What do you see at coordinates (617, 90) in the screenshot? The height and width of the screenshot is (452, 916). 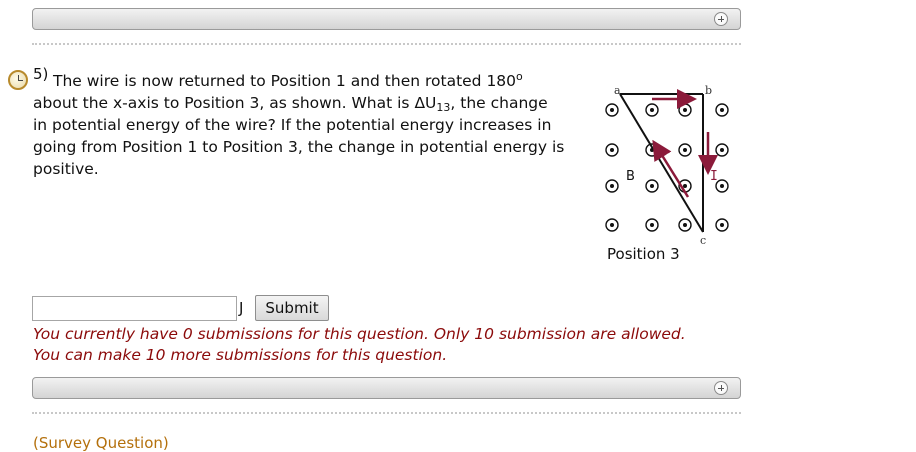 I see `corner-label-a: a` at bounding box center [617, 90].